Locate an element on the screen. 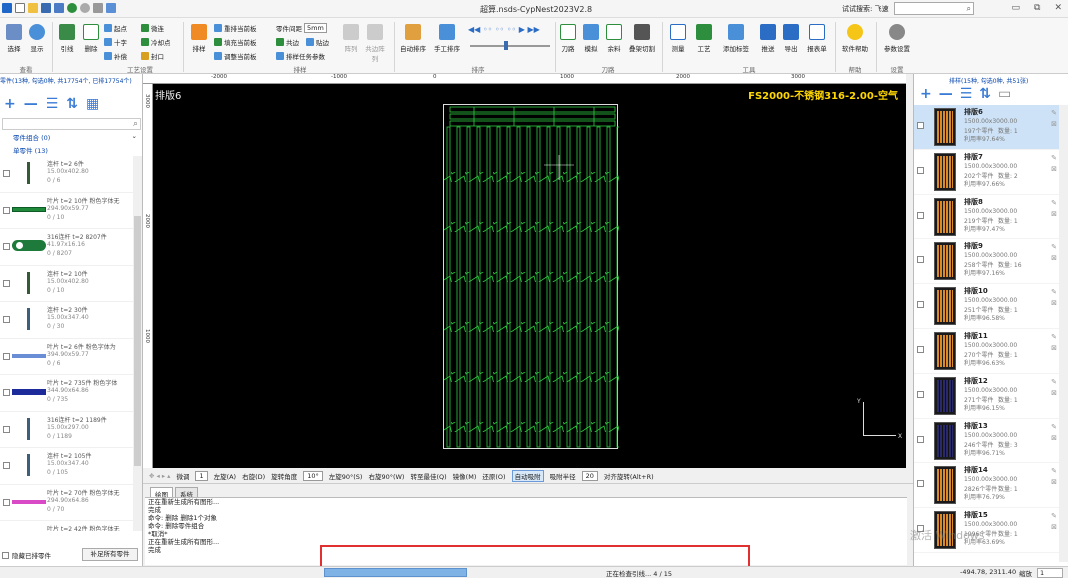 The width and height of the screenshot is (1068, 578). hide-placed-checkbox is located at coordinates (5, 555).